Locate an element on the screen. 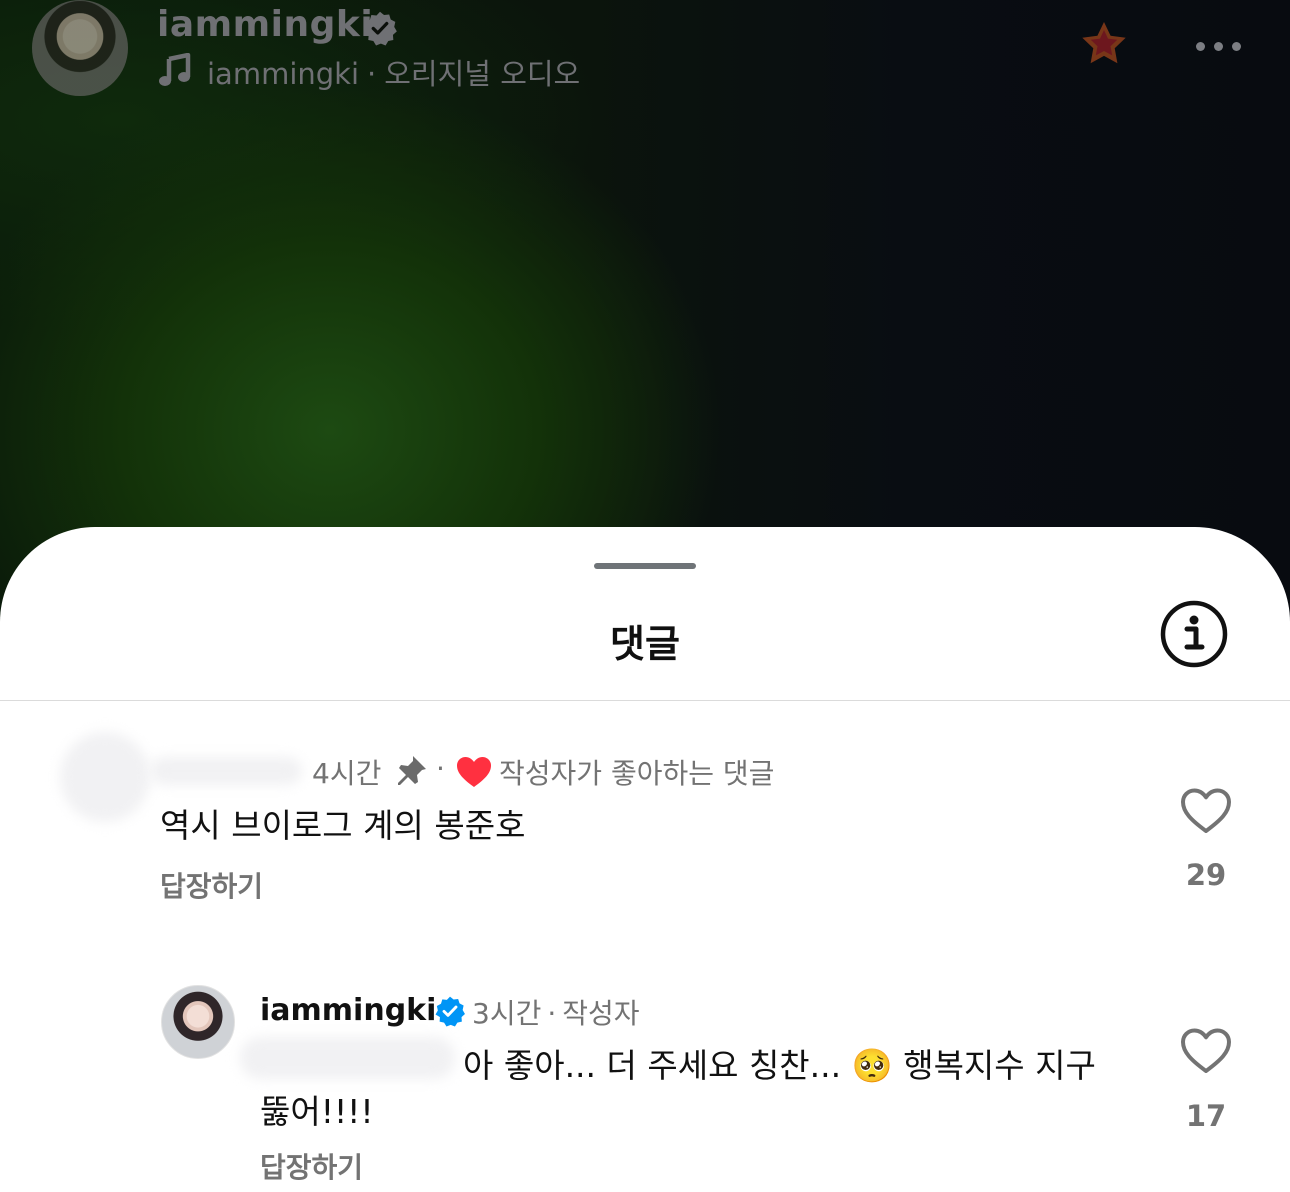 The width and height of the screenshot is (1290, 1192). comment-text: 역시 브이로그 계의 봉준호 is located at coordinates (343, 825).